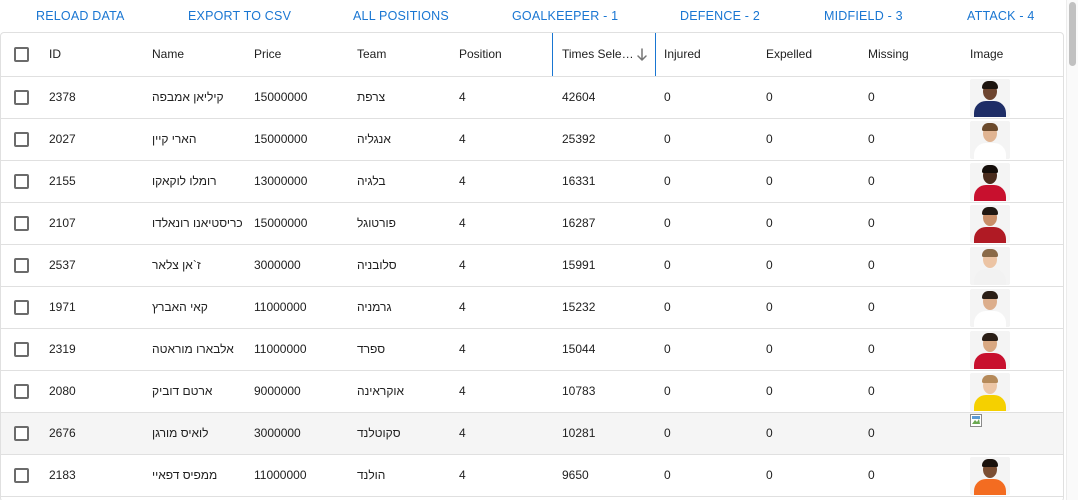  I want to click on cell-team: גרמניה, so click(374, 307).